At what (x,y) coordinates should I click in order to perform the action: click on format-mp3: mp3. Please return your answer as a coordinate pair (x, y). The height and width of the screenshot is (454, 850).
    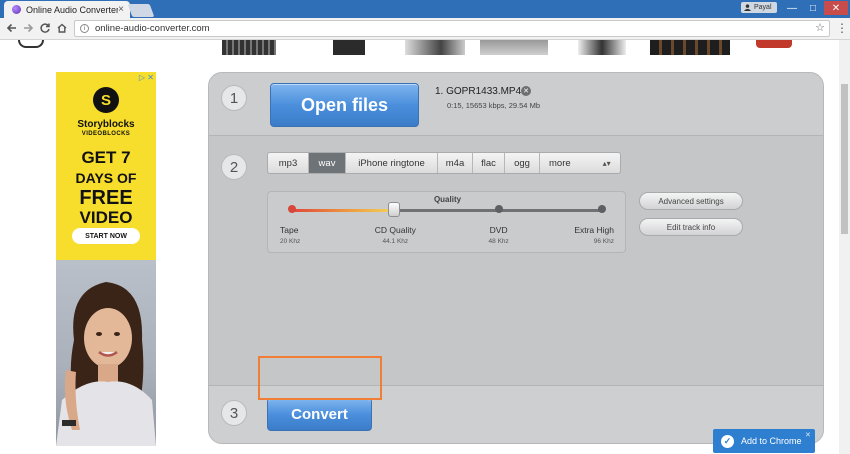
    Looking at the image, I should click on (288, 163).